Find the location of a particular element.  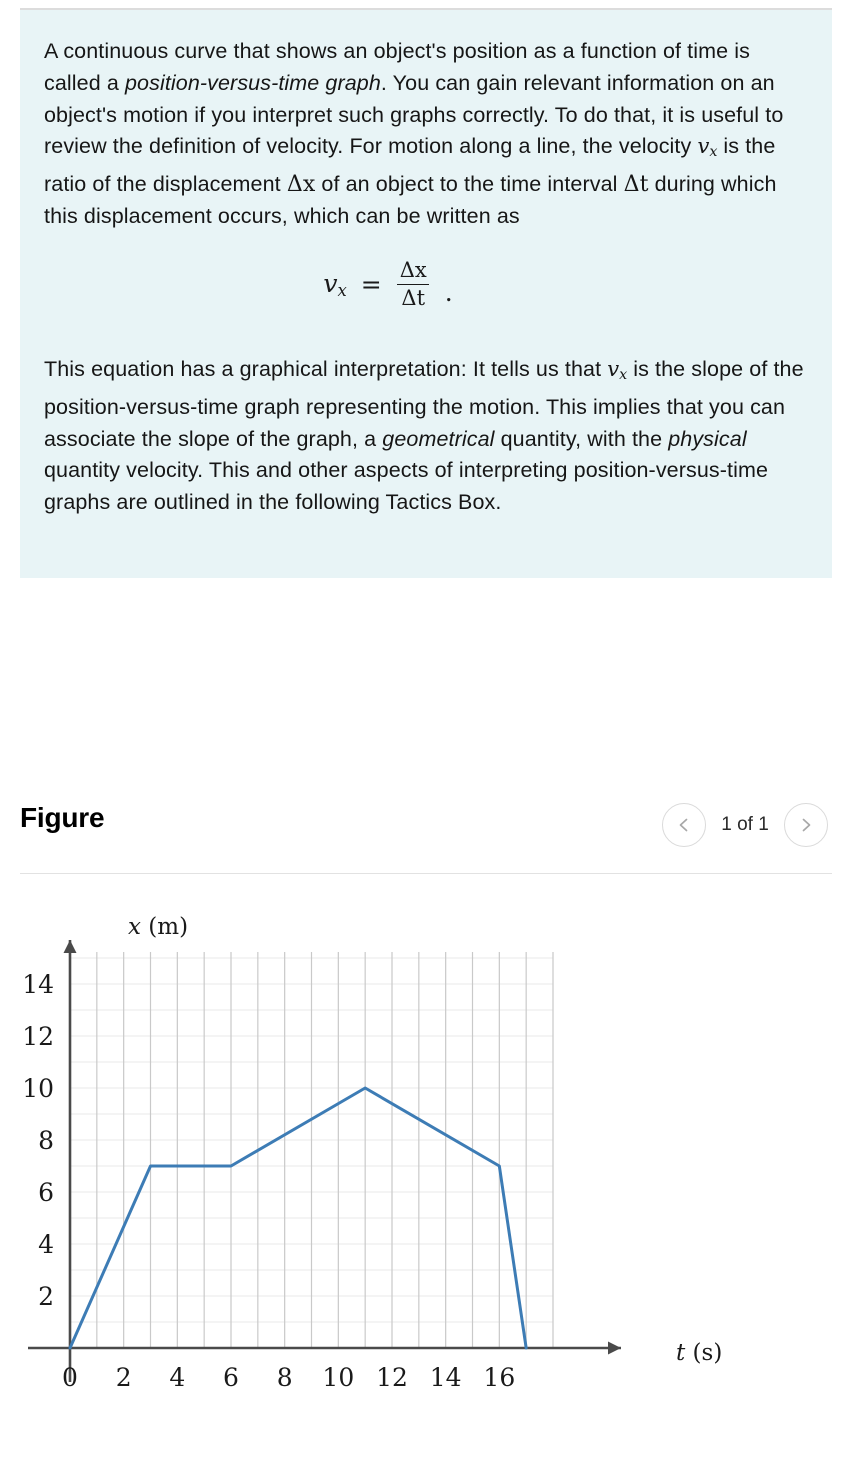

delta-x-symbol: Δx is located at coordinates (301, 185).